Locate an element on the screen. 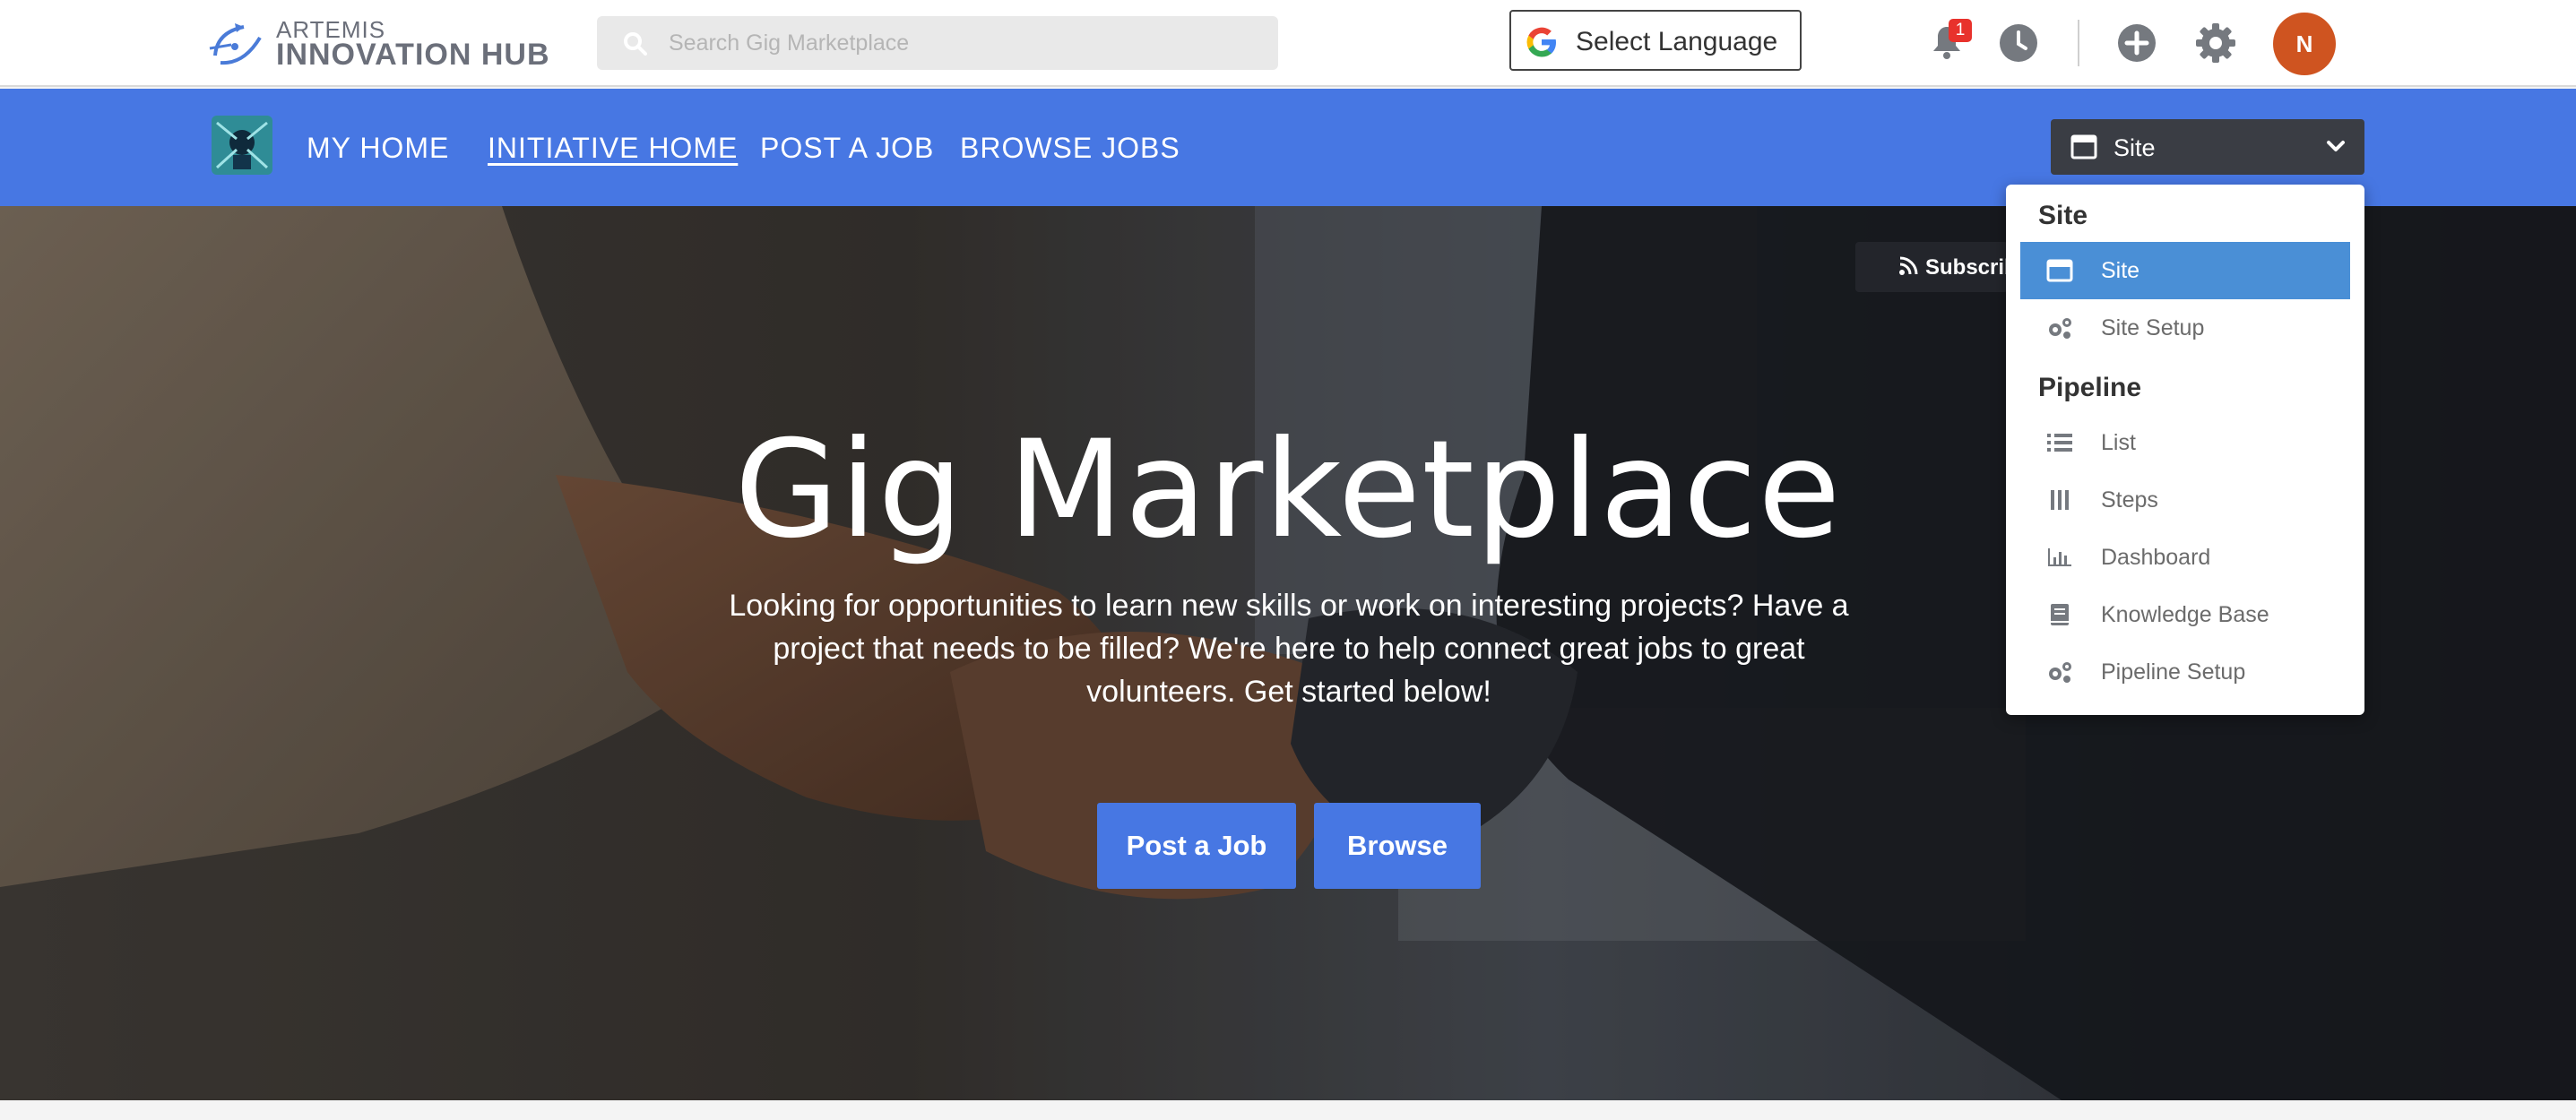 The image size is (2576, 1120). initiative-logo-image is located at coordinates (242, 145).